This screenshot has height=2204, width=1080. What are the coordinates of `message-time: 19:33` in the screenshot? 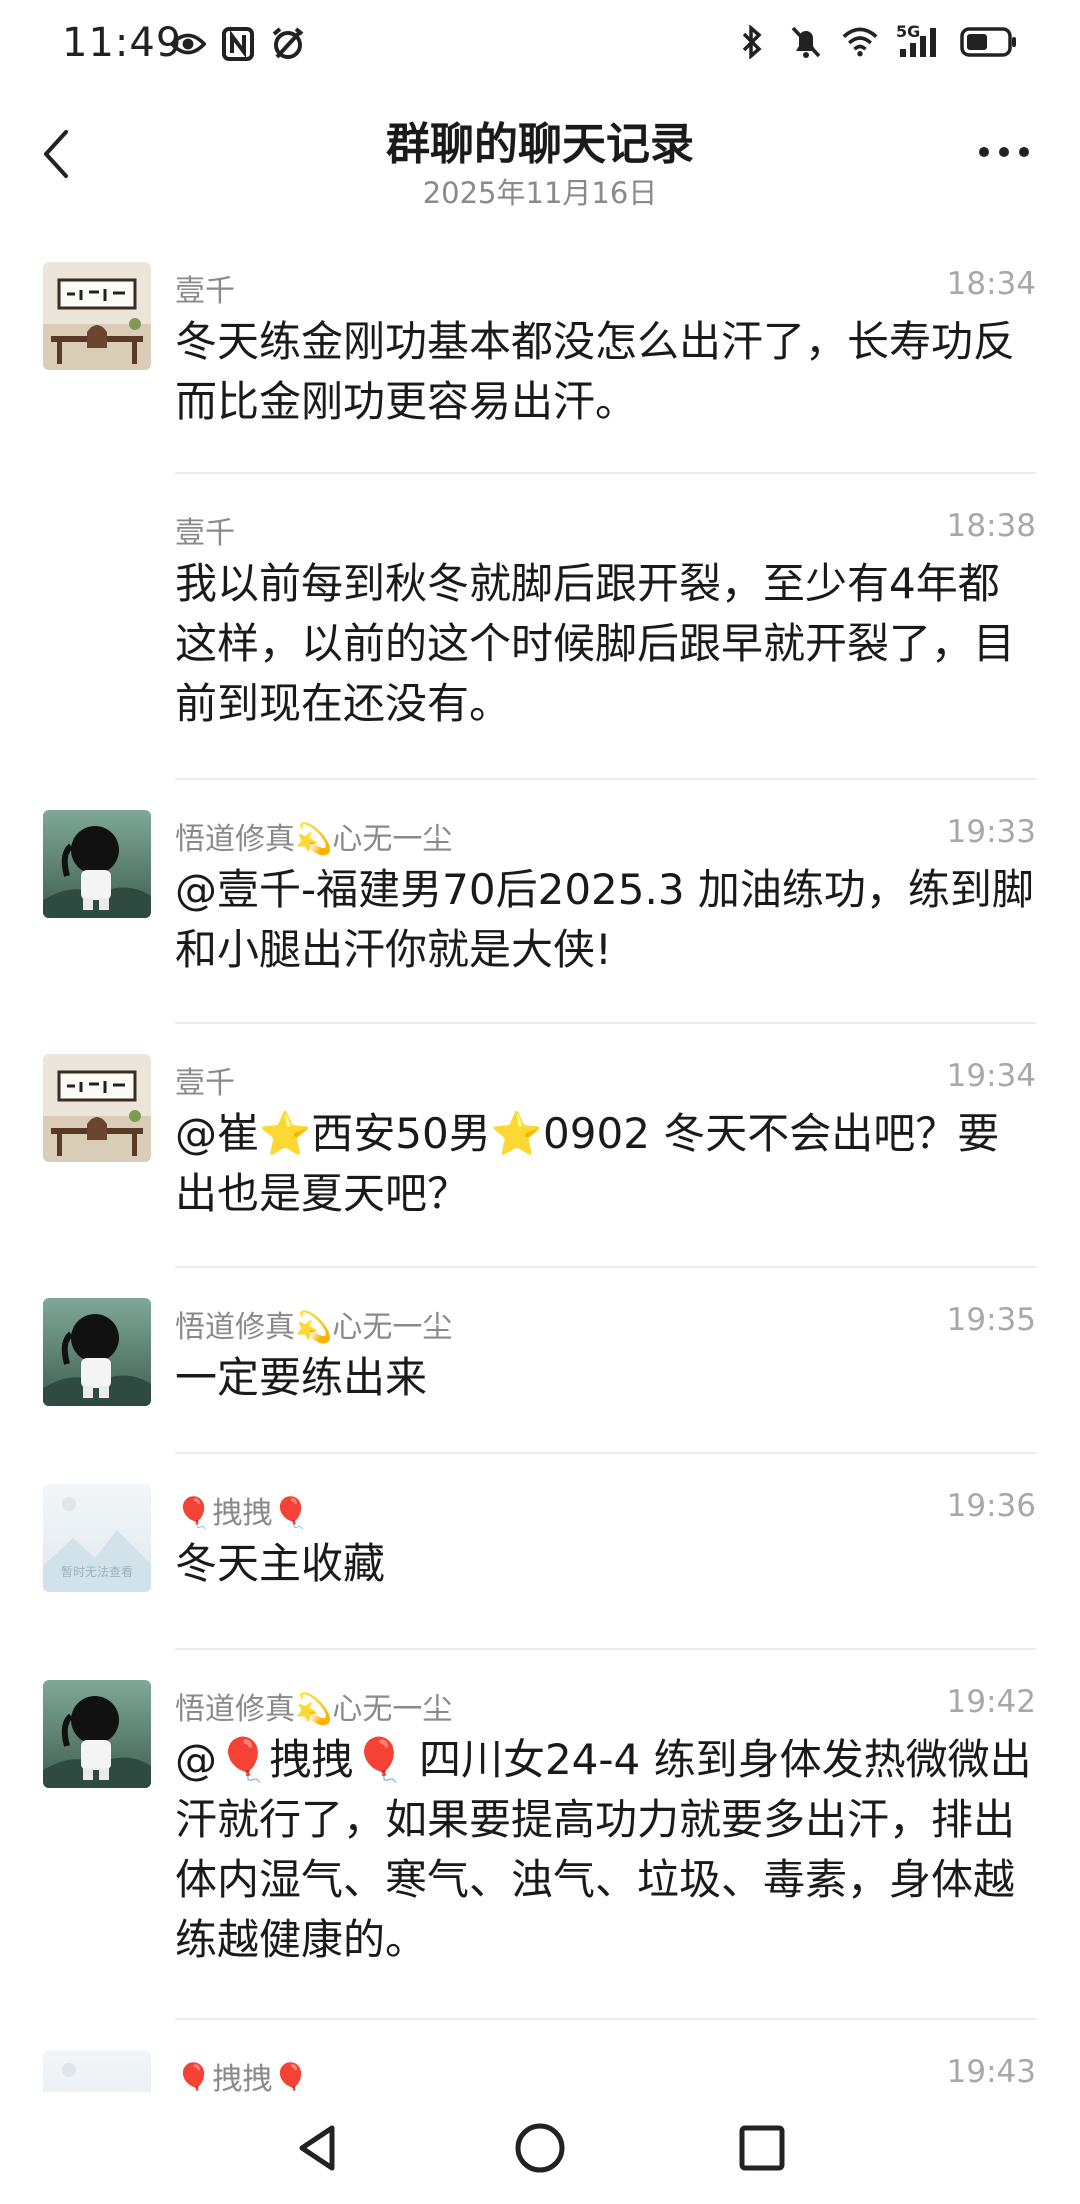 It's located at (991, 832).